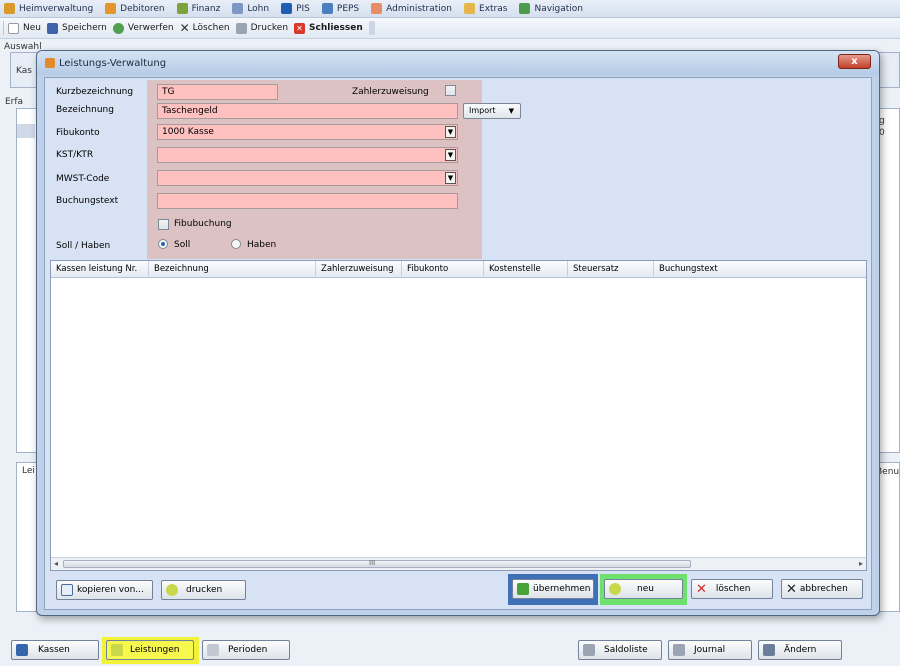  I want to click on kas-label: Kas, so click(24, 71).